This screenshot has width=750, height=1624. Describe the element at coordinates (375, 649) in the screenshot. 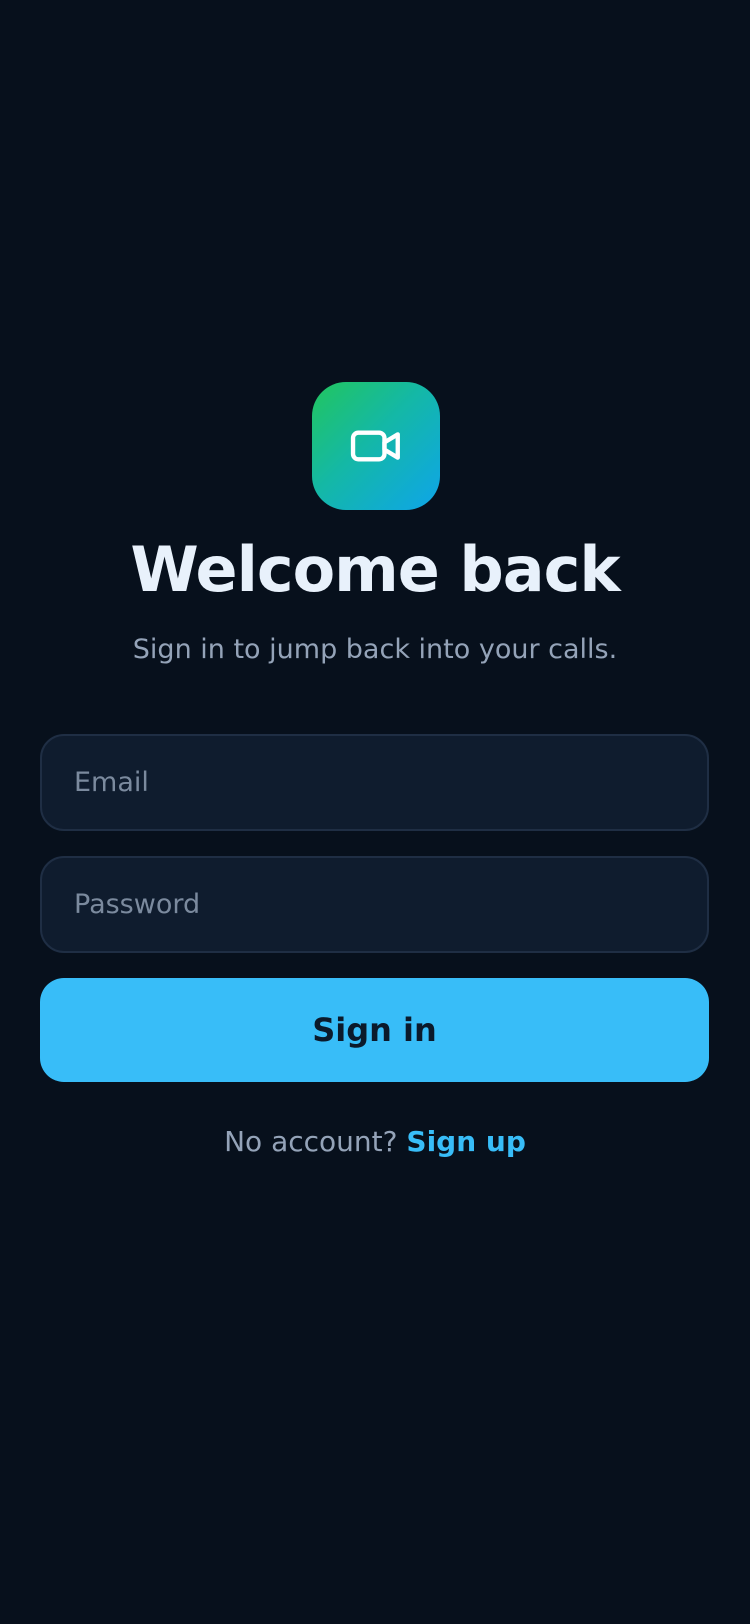

I see `page-subtitle: Sign in to jump back into your calls.` at that location.